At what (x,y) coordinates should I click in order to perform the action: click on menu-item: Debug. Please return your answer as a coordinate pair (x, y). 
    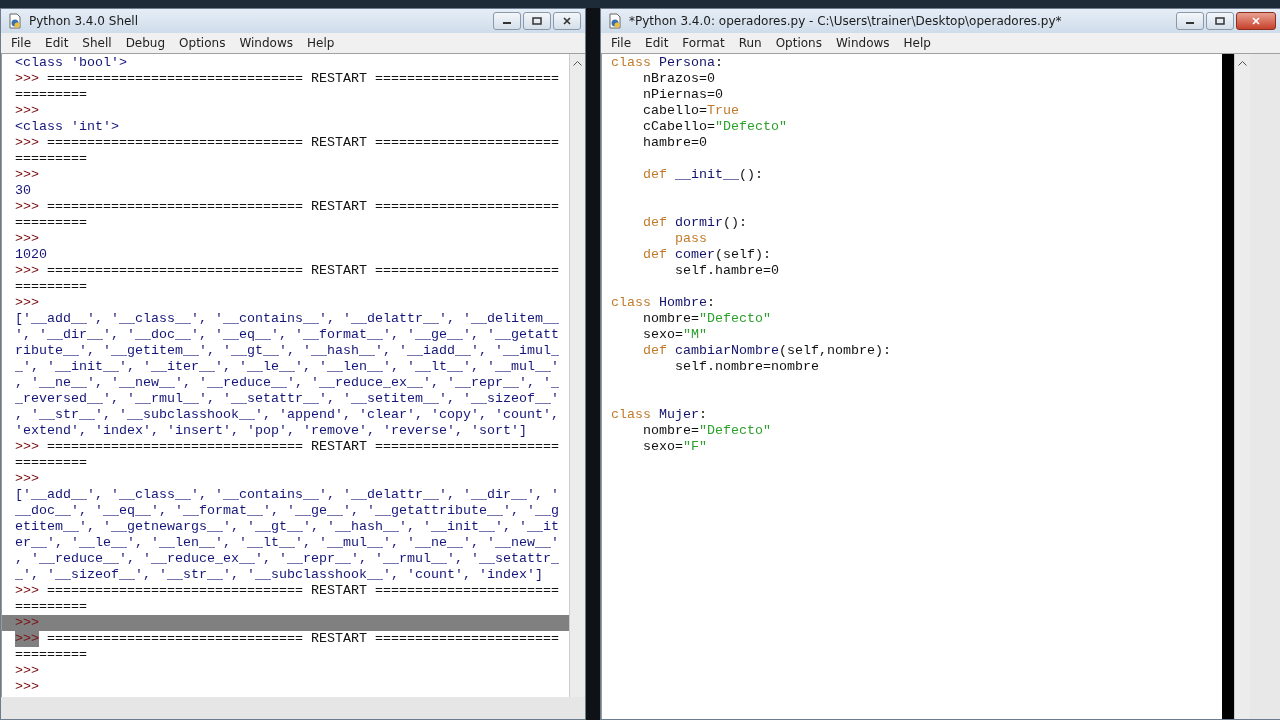
    Looking at the image, I should click on (146, 43).